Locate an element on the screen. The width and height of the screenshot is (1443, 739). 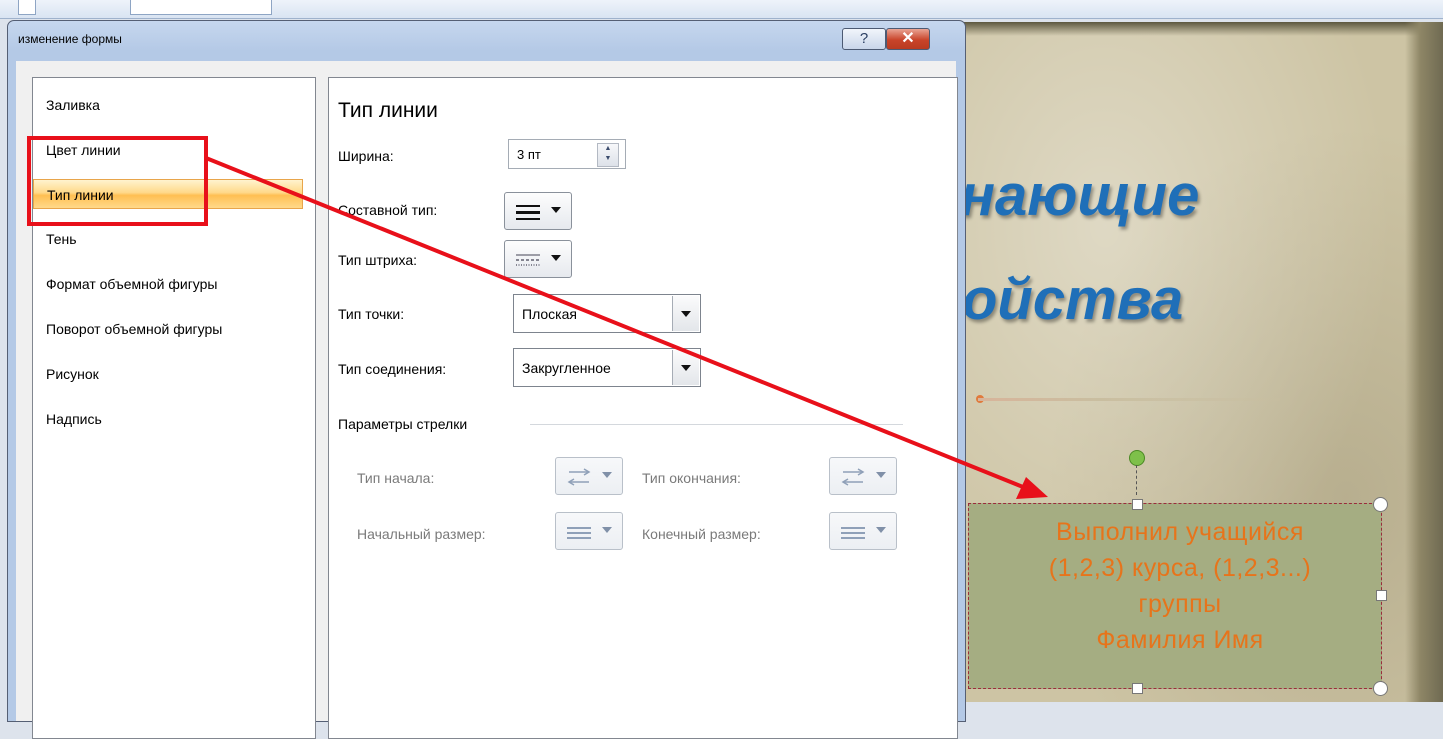
compound-type-label: Составной тип: is located at coordinates (388, 210).